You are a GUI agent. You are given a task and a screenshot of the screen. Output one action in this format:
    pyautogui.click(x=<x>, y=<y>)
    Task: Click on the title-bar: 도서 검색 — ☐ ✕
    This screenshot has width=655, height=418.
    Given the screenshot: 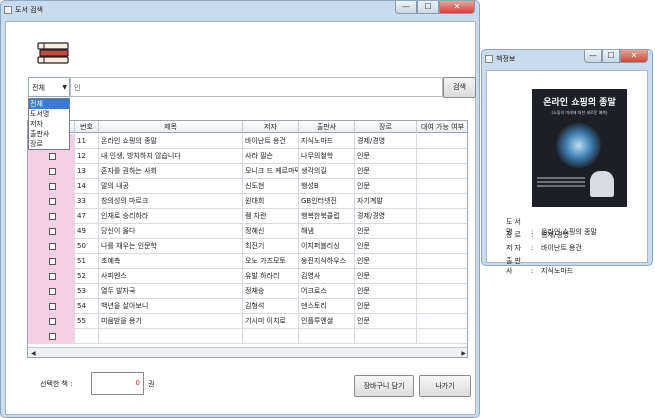 What is the action you would take?
    pyautogui.click(x=240, y=11)
    